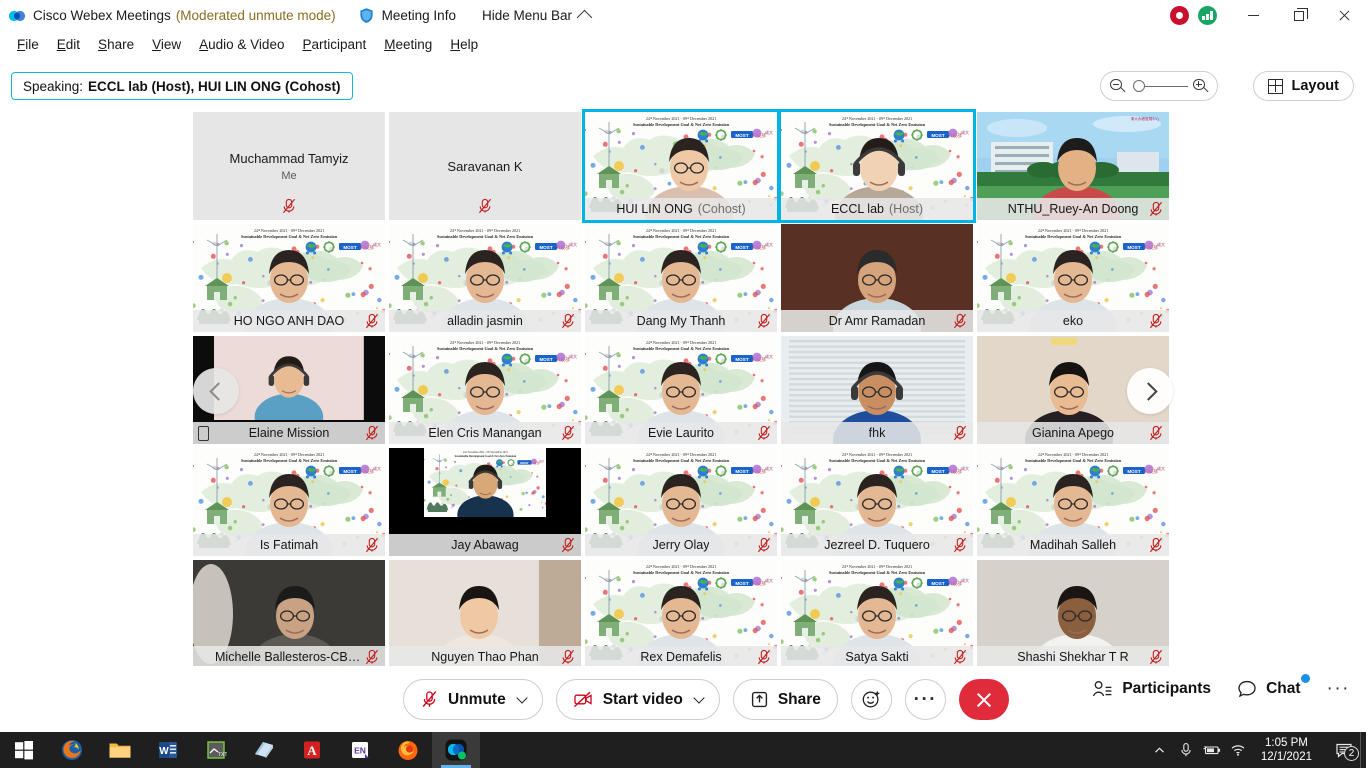 The width and height of the screenshot is (1366, 768). I want to click on meeting-info-button: Meeting Info, so click(407, 15).